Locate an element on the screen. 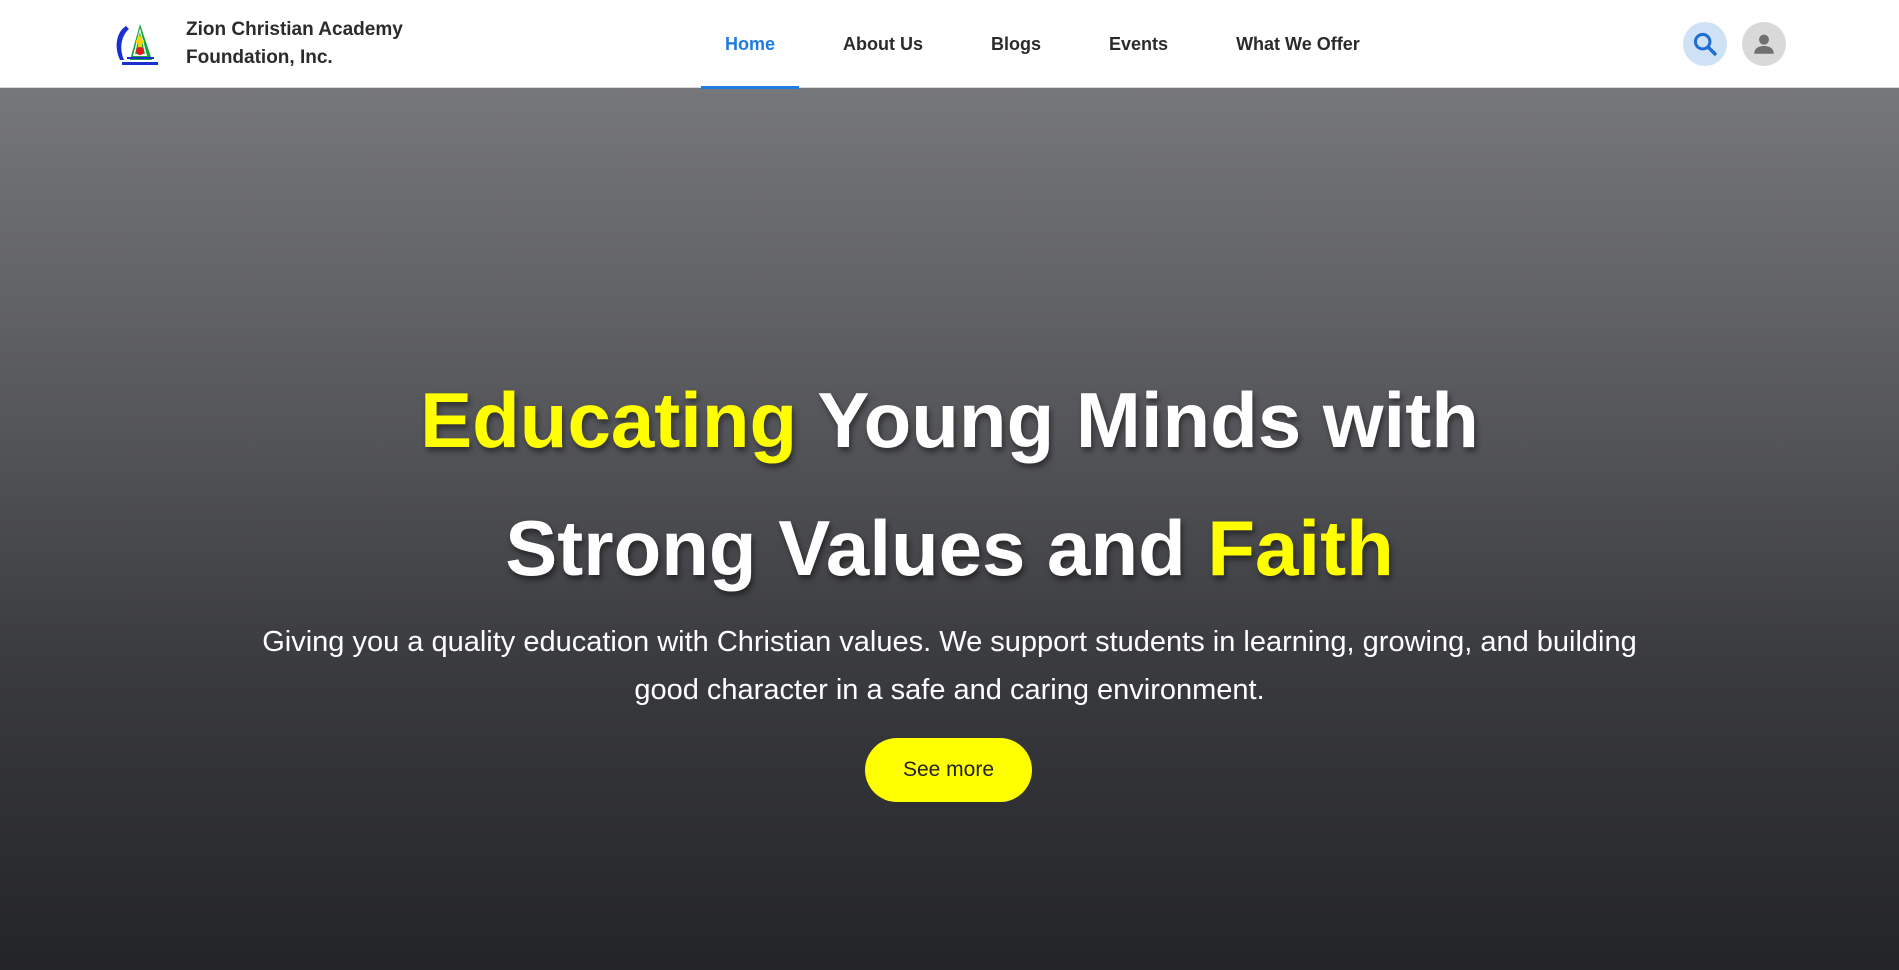 This screenshot has width=1899, height=970. nav-item-blogs: Blogs is located at coordinates (1016, 44).